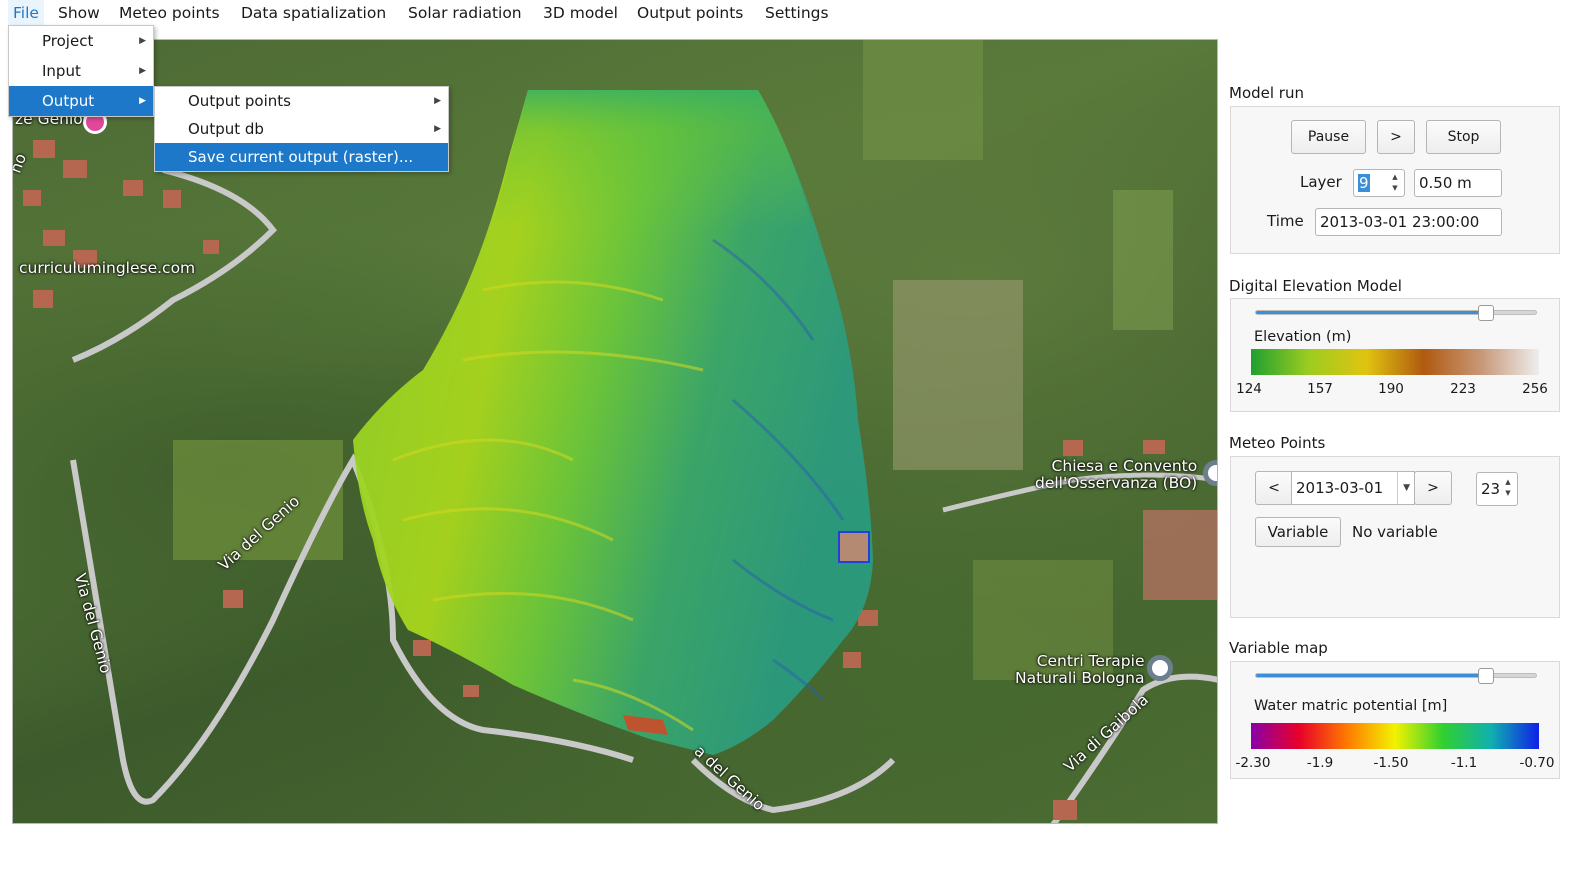 The height and width of the screenshot is (870, 1596). I want to click on map-pin-centri, so click(1160, 668).